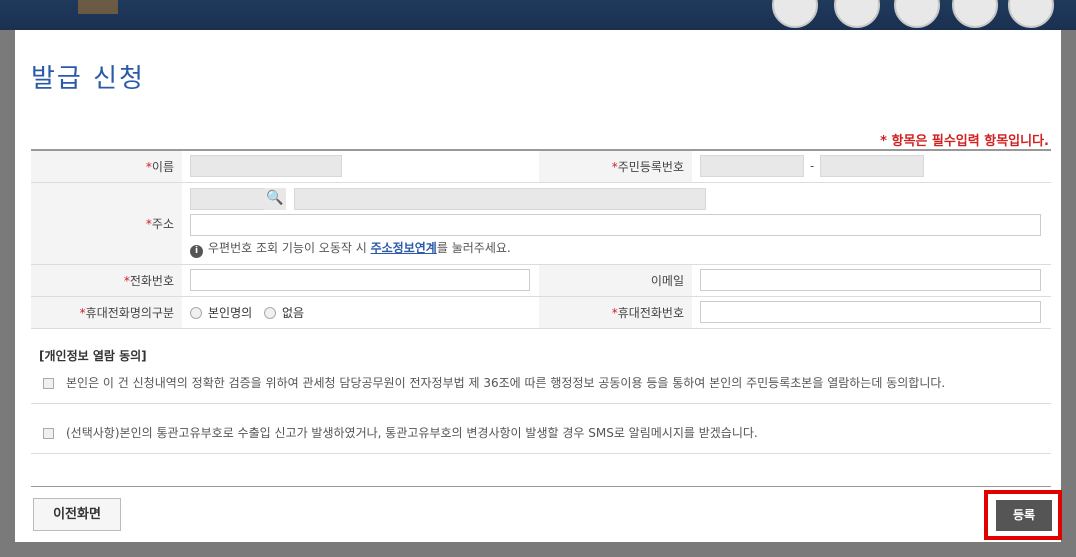 The width and height of the screenshot is (1076, 557). What do you see at coordinates (275, 199) in the screenshot?
I see `search-icon: 🔍` at bounding box center [275, 199].